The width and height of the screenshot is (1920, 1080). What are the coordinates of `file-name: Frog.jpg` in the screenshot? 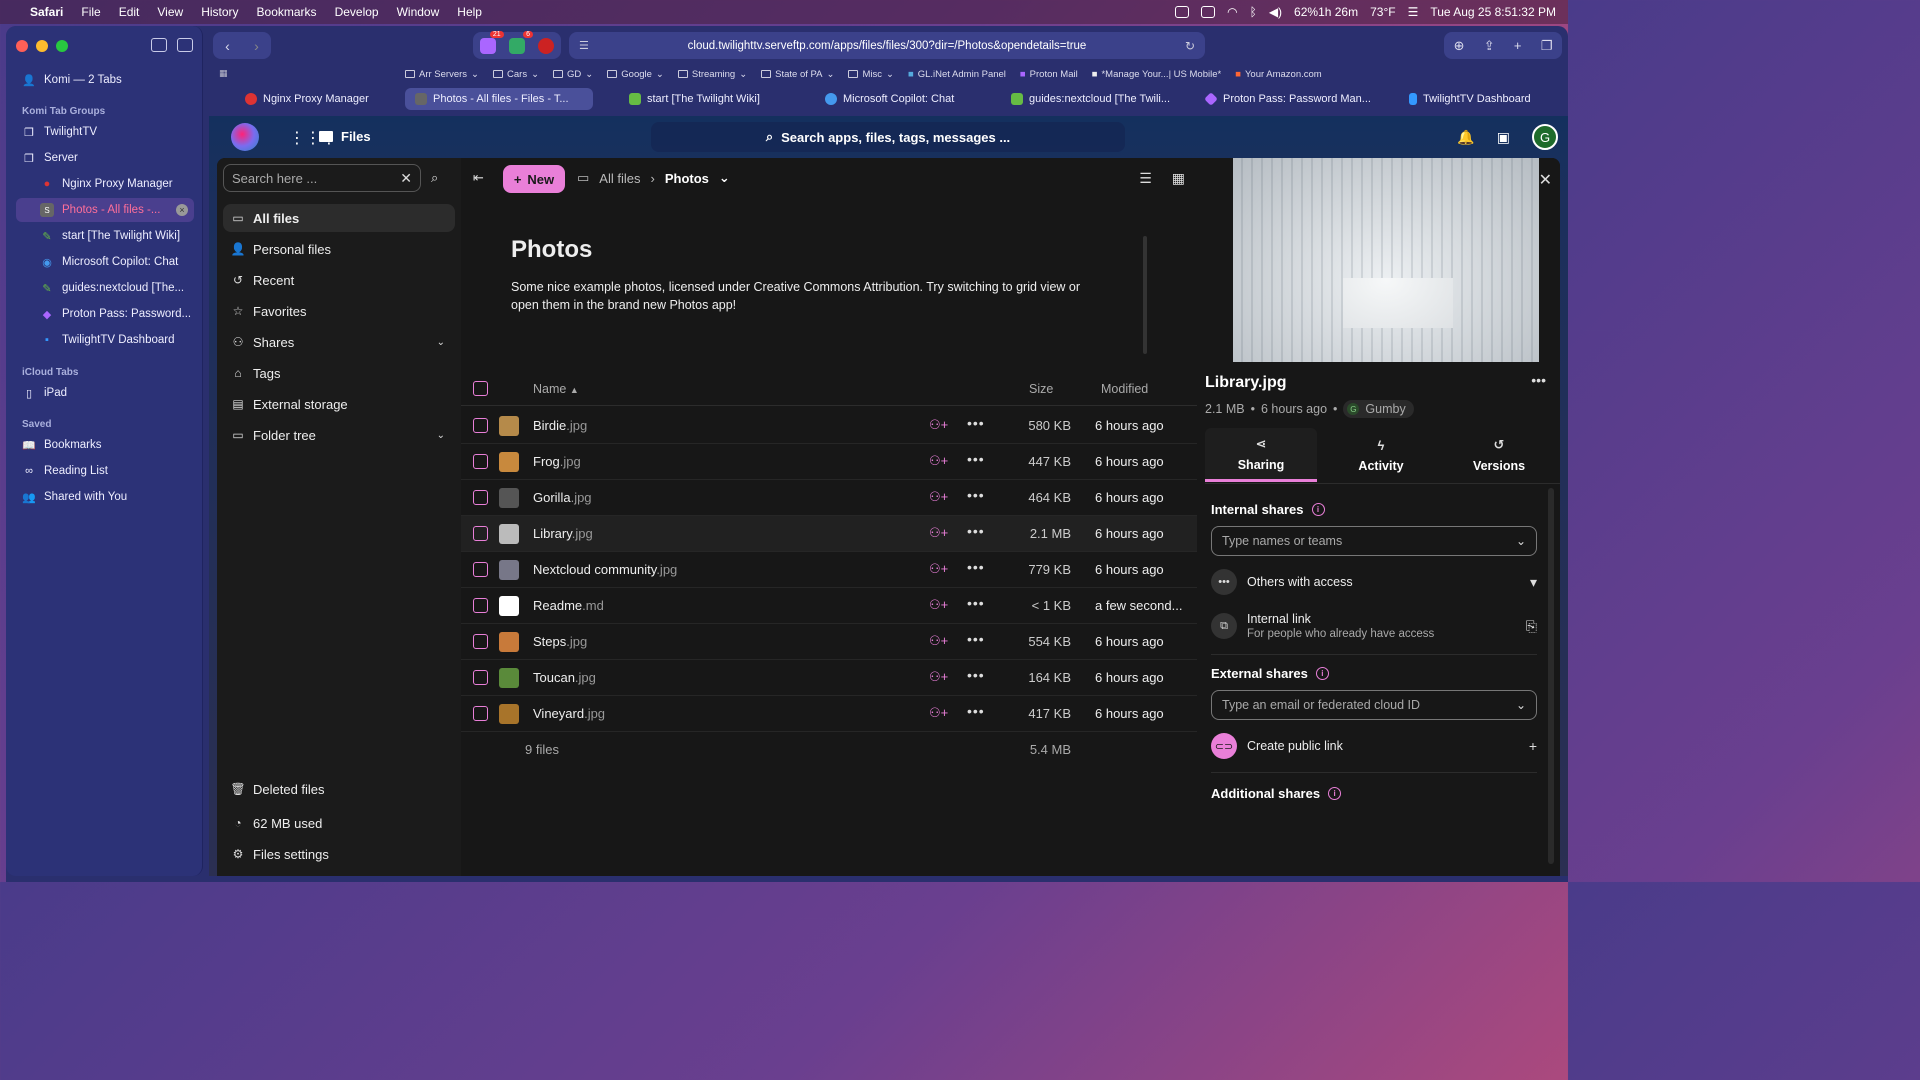 It's located at (557, 461).